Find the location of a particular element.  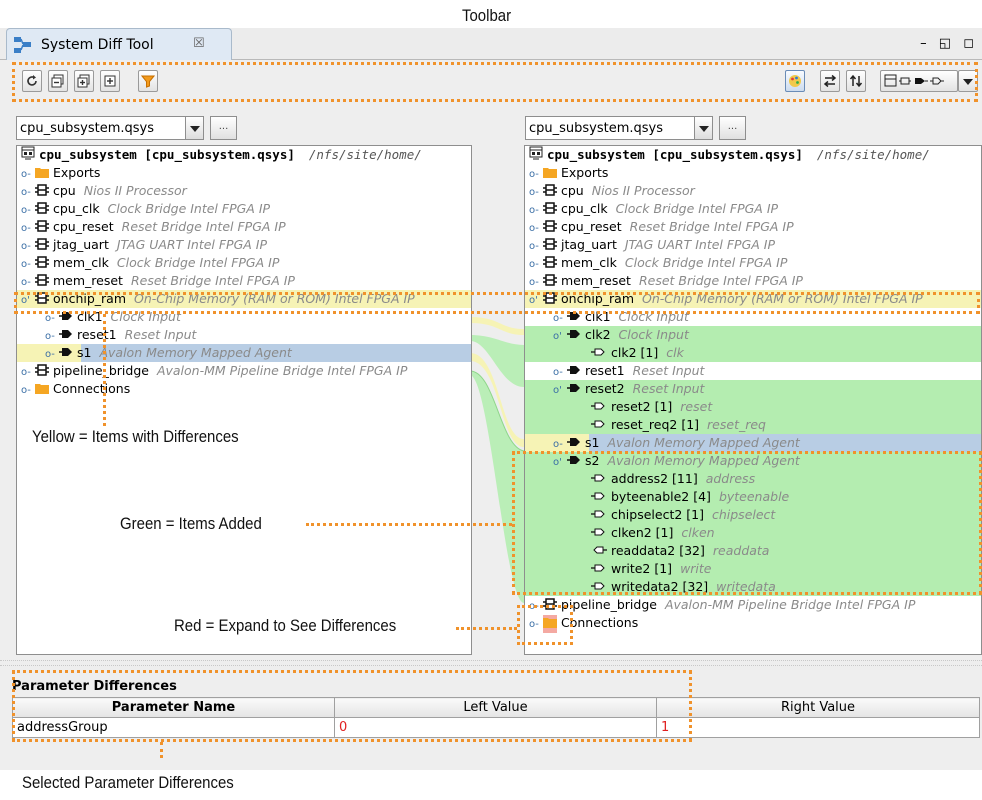

right-file-value: cpu_subsystem.qsys is located at coordinates (610, 128).